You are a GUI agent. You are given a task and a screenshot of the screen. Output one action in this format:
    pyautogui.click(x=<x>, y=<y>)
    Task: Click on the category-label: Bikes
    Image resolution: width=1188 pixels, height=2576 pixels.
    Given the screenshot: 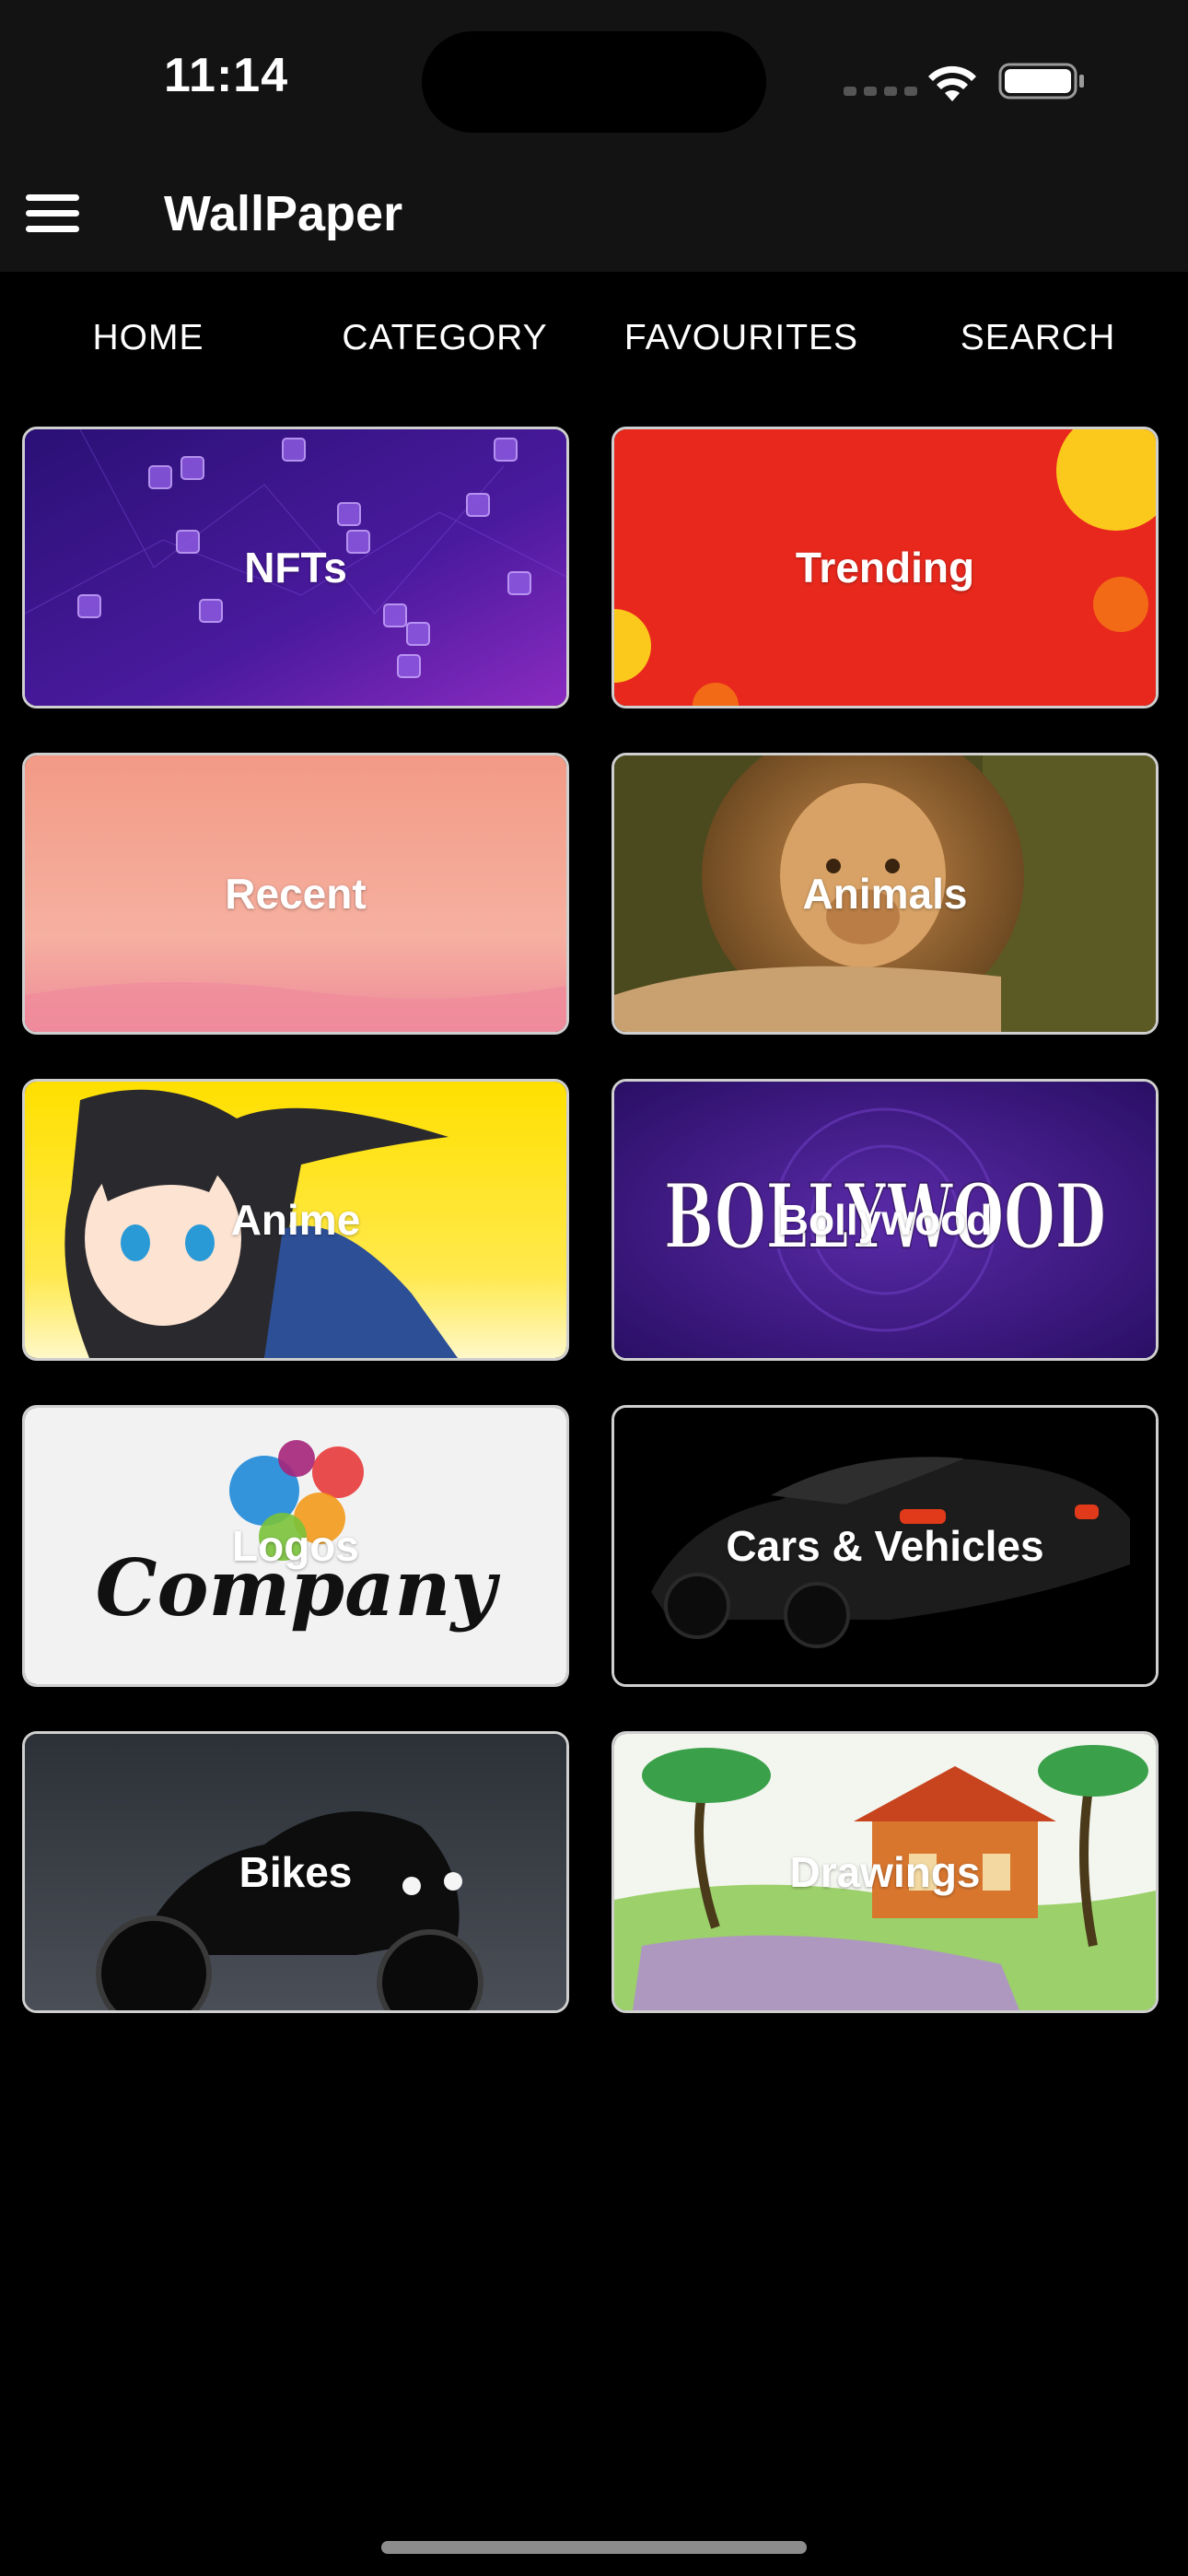 What is the action you would take?
    pyautogui.click(x=296, y=1872)
    